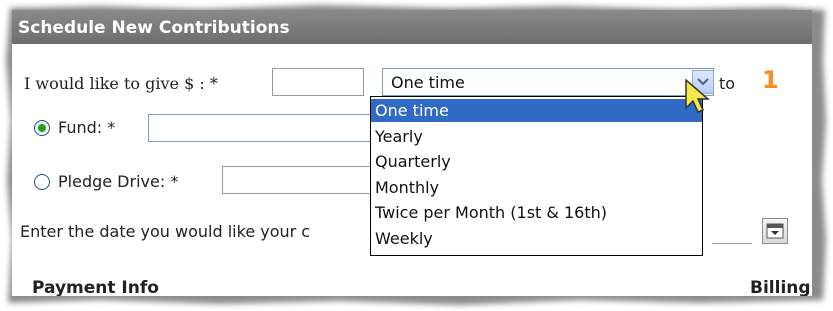  Describe the element at coordinates (273, 128) in the screenshot. I see `fund-select` at that location.